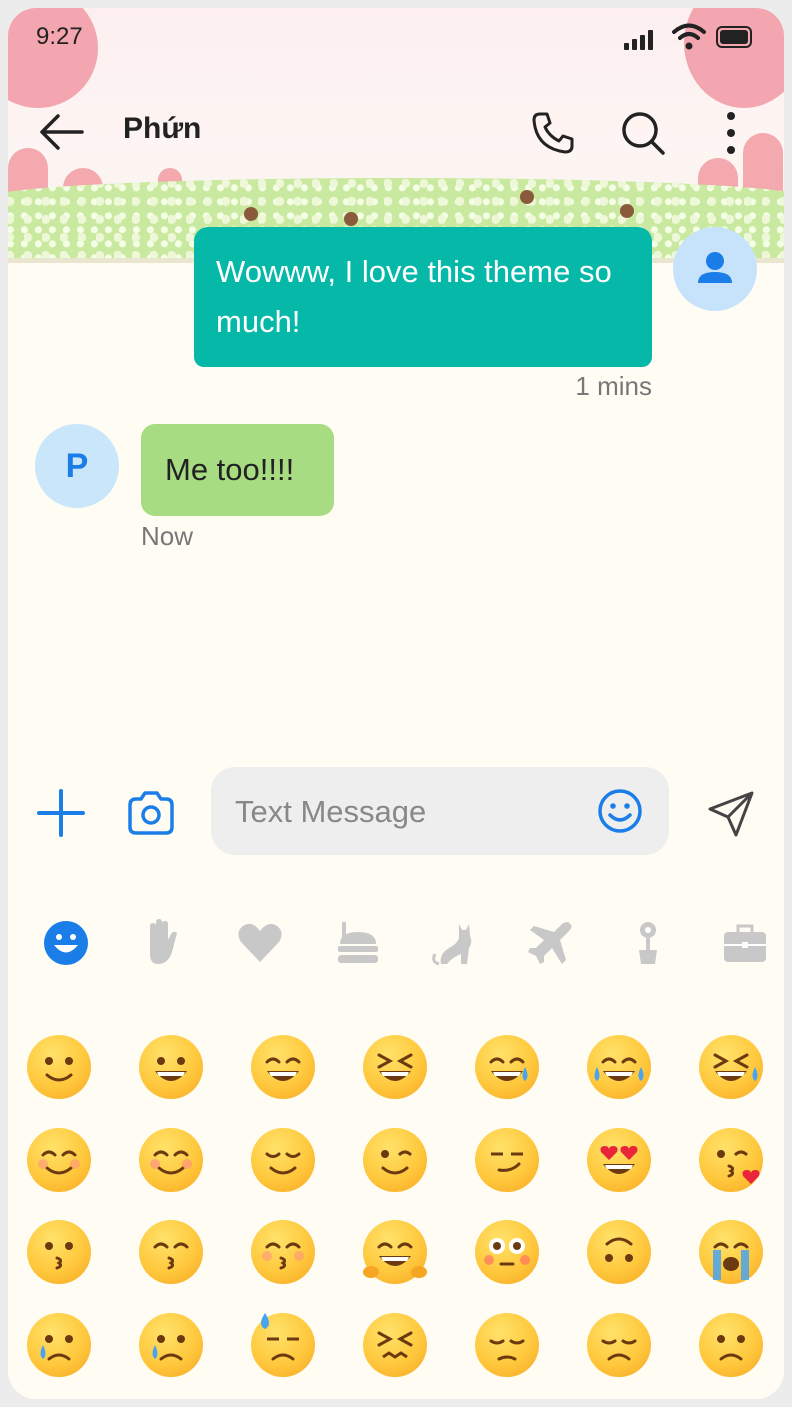 The height and width of the screenshot is (1407, 792). Describe the element at coordinates (414, 296) in the screenshot. I see `message-text: Wowww, I love this theme so much!` at that location.